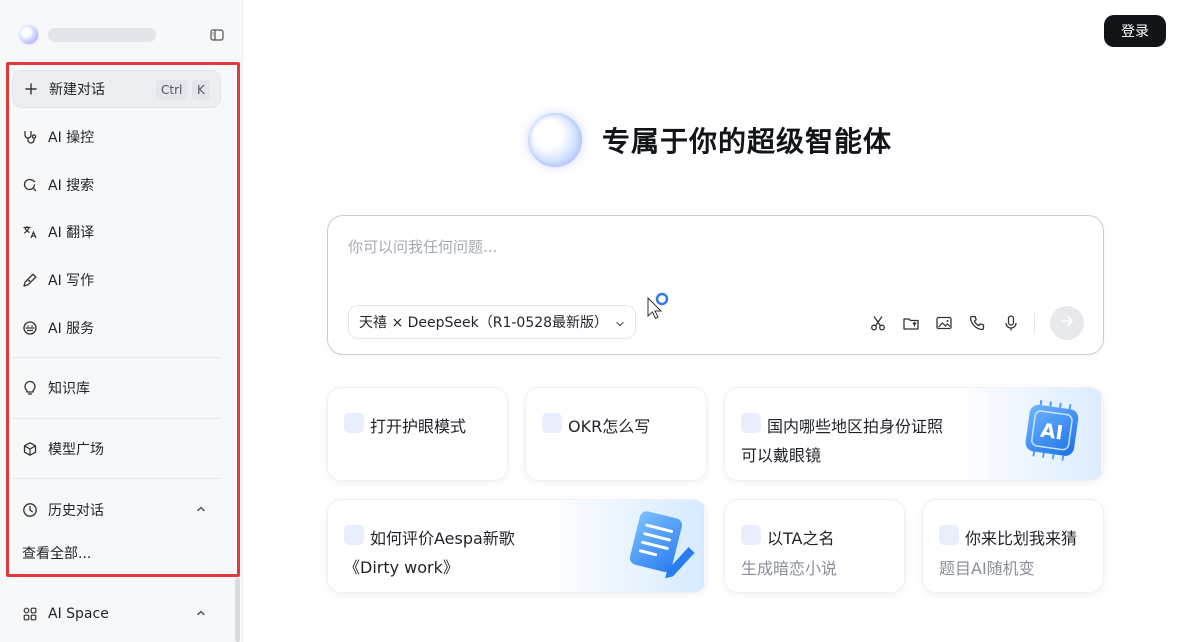 The image size is (1188, 642). I want to click on suggestion-title: 以TA之名, so click(801, 538).